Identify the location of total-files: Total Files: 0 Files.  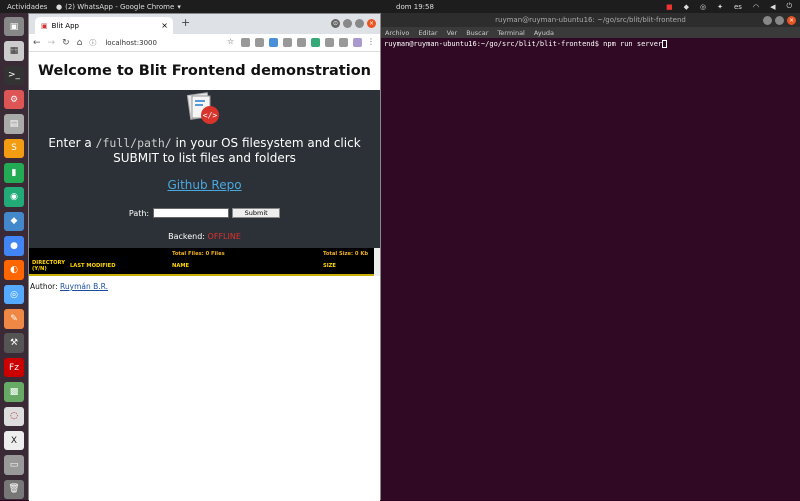
(198, 254).